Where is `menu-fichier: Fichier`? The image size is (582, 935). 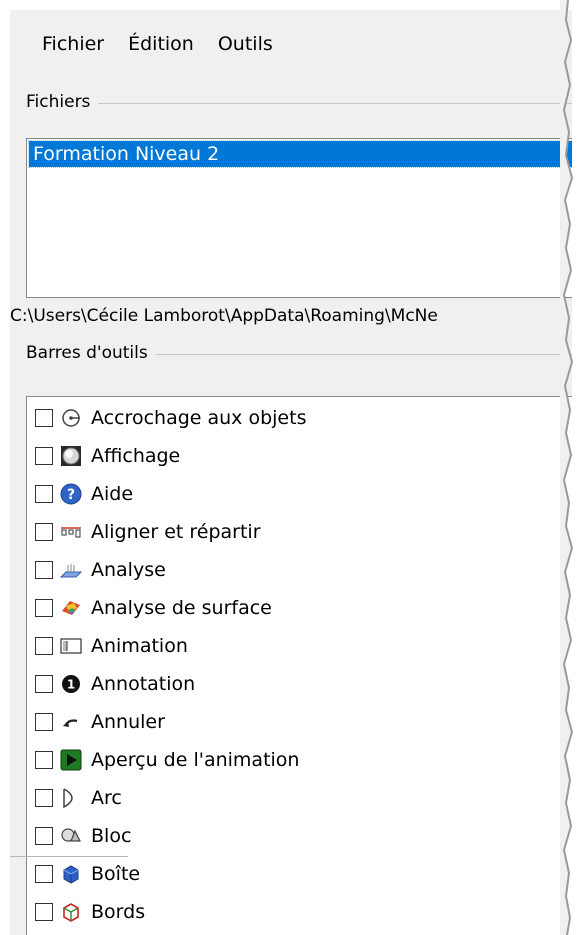 menu-fichier: Fichier is located at coordinates (73, 44).